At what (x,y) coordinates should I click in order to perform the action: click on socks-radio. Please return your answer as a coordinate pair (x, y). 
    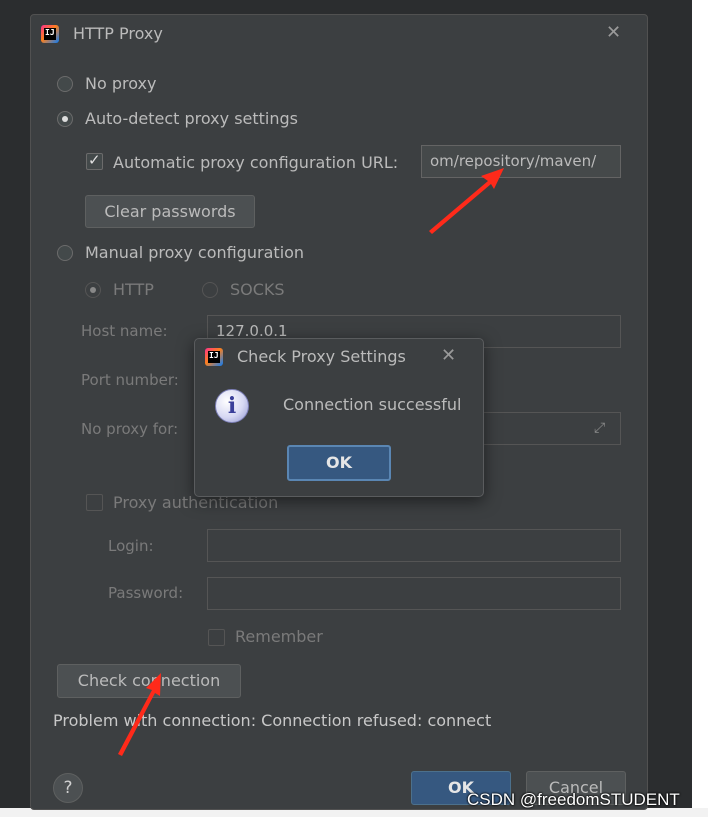
    Looking at the image, I should click on (210, 290).